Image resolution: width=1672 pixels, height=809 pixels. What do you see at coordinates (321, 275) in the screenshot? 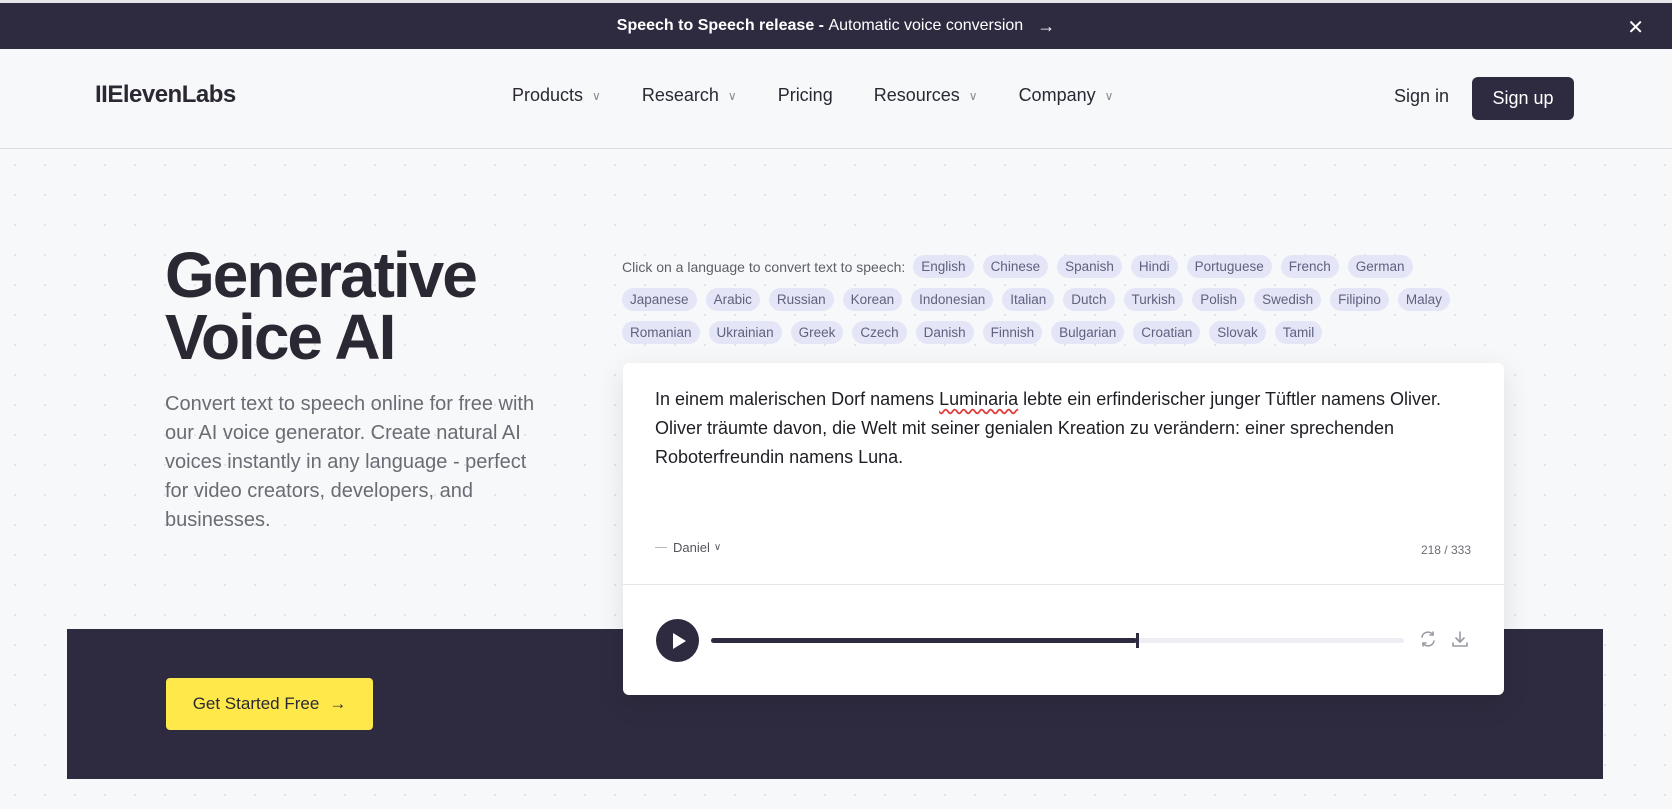
I see `hero-title-line-1: Generative` at bounding box center [321, 275].